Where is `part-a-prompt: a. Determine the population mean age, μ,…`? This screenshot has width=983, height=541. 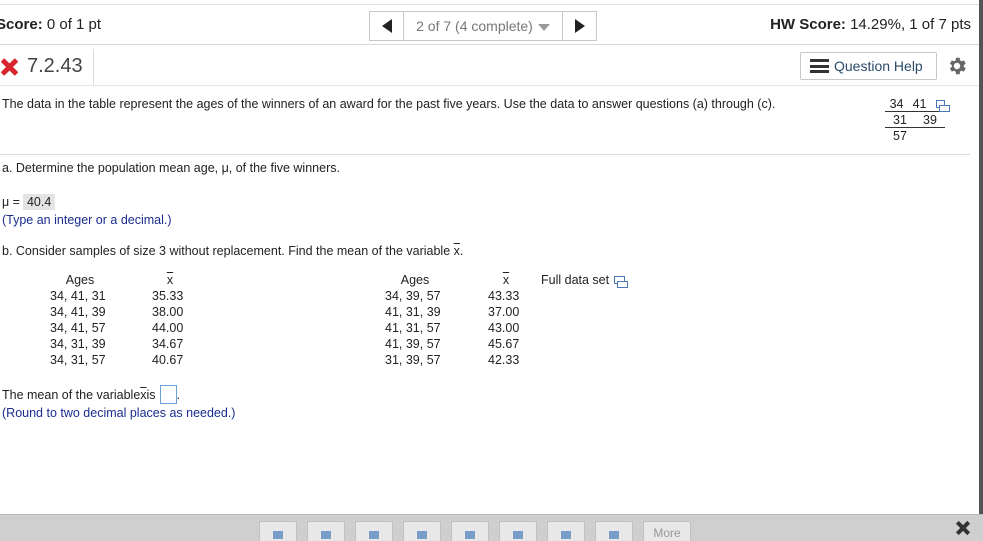
part-a-prompt: a. Determine the population mean age, μ,… is located at coordinates (171, 168).